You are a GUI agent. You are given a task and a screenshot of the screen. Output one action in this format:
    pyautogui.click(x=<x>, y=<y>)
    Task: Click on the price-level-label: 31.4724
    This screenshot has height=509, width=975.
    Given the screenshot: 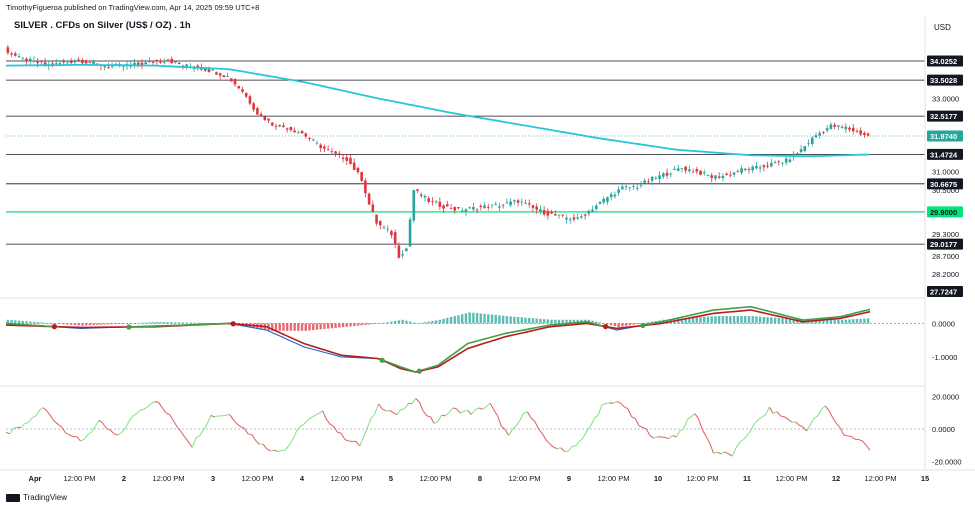 What is the action you would take?
    pyautogui.click(x=944, y=154)
    